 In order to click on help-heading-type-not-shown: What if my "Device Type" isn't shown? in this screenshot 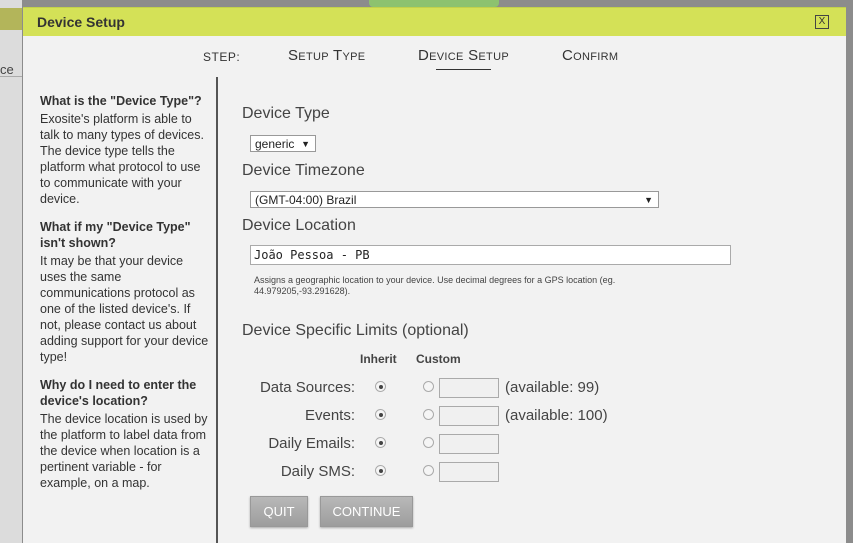, I will do `click(115, 235)`.